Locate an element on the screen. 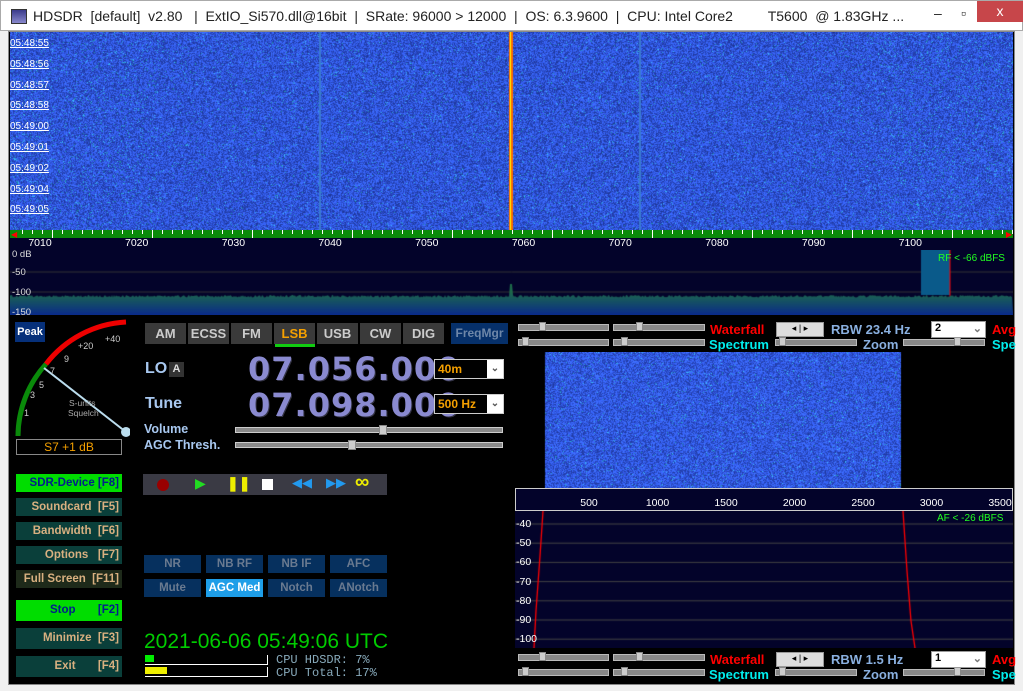 The height and width of the screenshot is (691, 1023). agc-thresh-slider-knob is located at coordinates (352, 445).